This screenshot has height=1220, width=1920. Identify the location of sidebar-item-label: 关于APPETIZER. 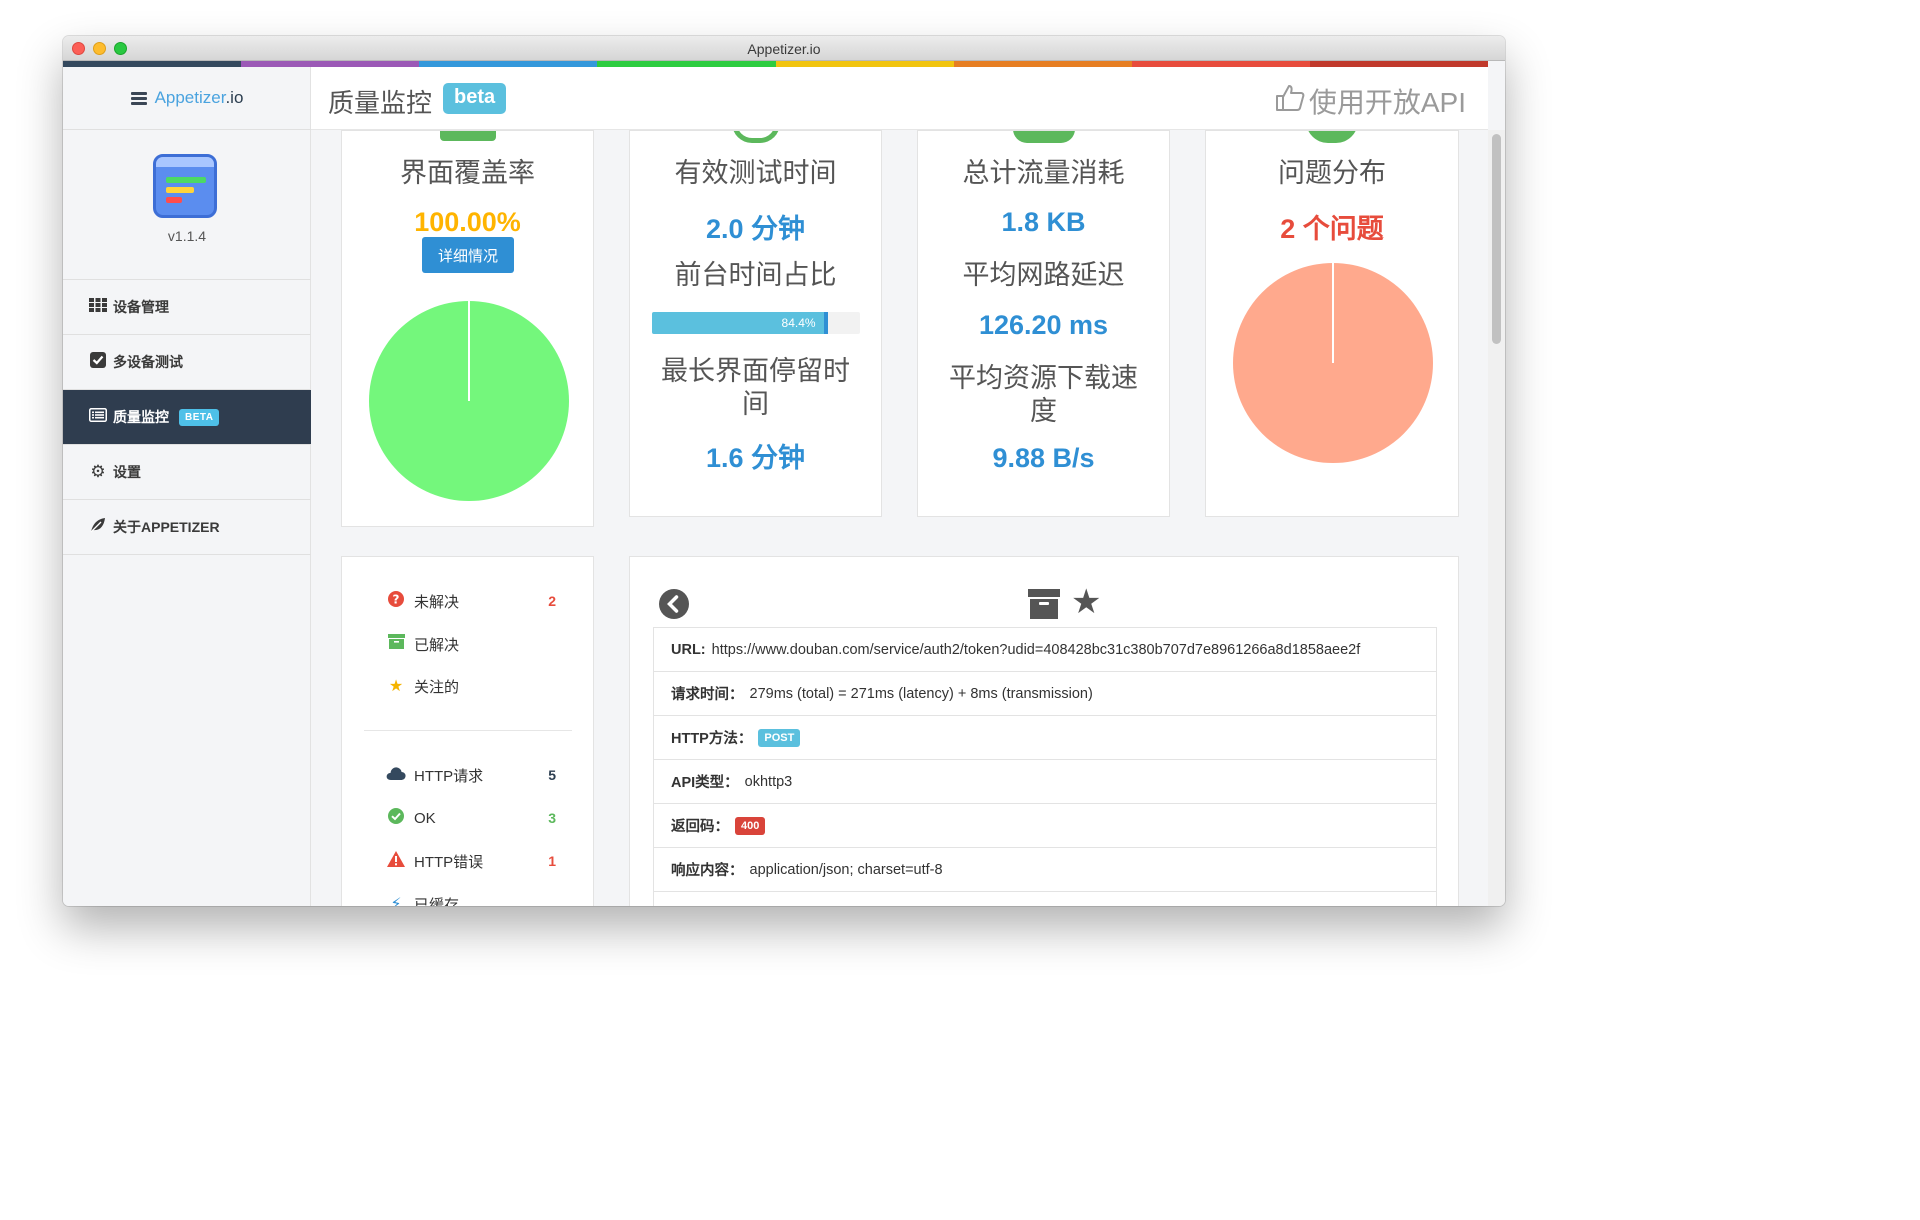
(166, 527).